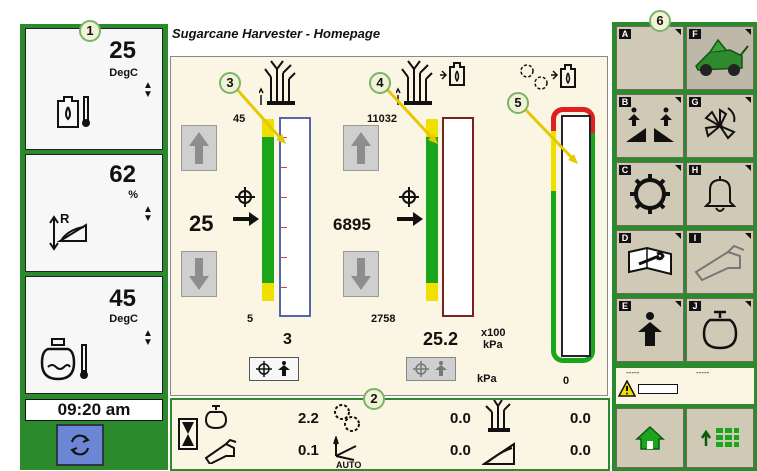 The height and width of the screenshot is (471, 757). What do you see at coordinates (580, 418) in the screenshot?
I see `status-value-1c: 0.0` at bounding box center [580, 418].